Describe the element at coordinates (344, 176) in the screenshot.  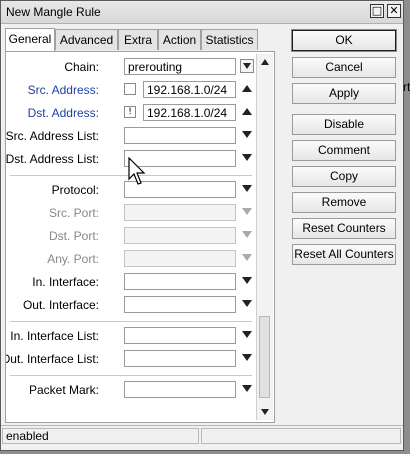
I see `copy-button: Copy` at that location.